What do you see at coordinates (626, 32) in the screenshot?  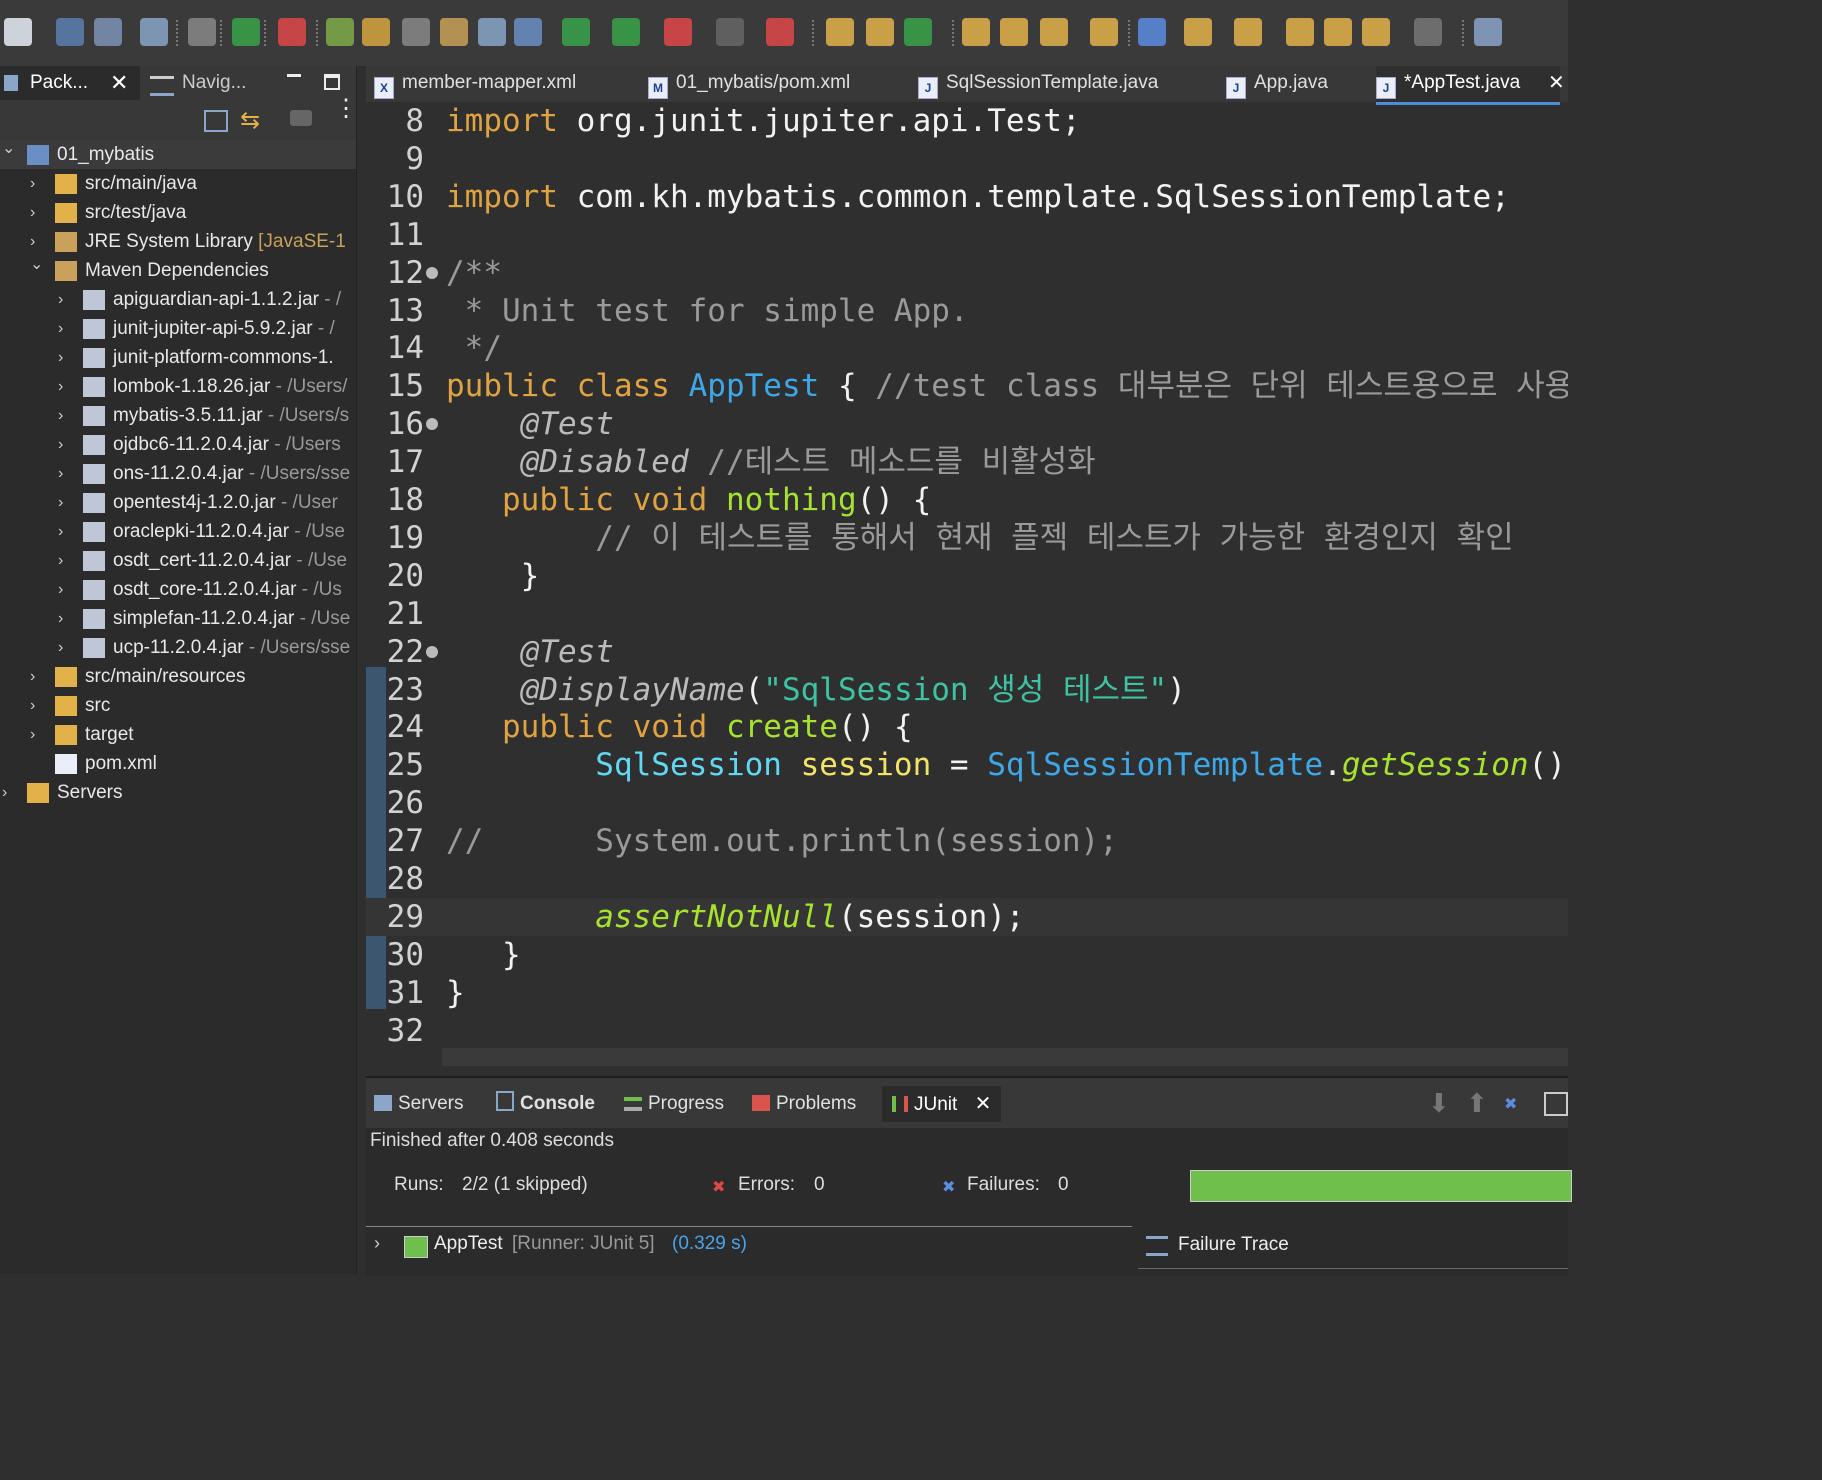 I see `run-icon` at bounding box center [626, 32].